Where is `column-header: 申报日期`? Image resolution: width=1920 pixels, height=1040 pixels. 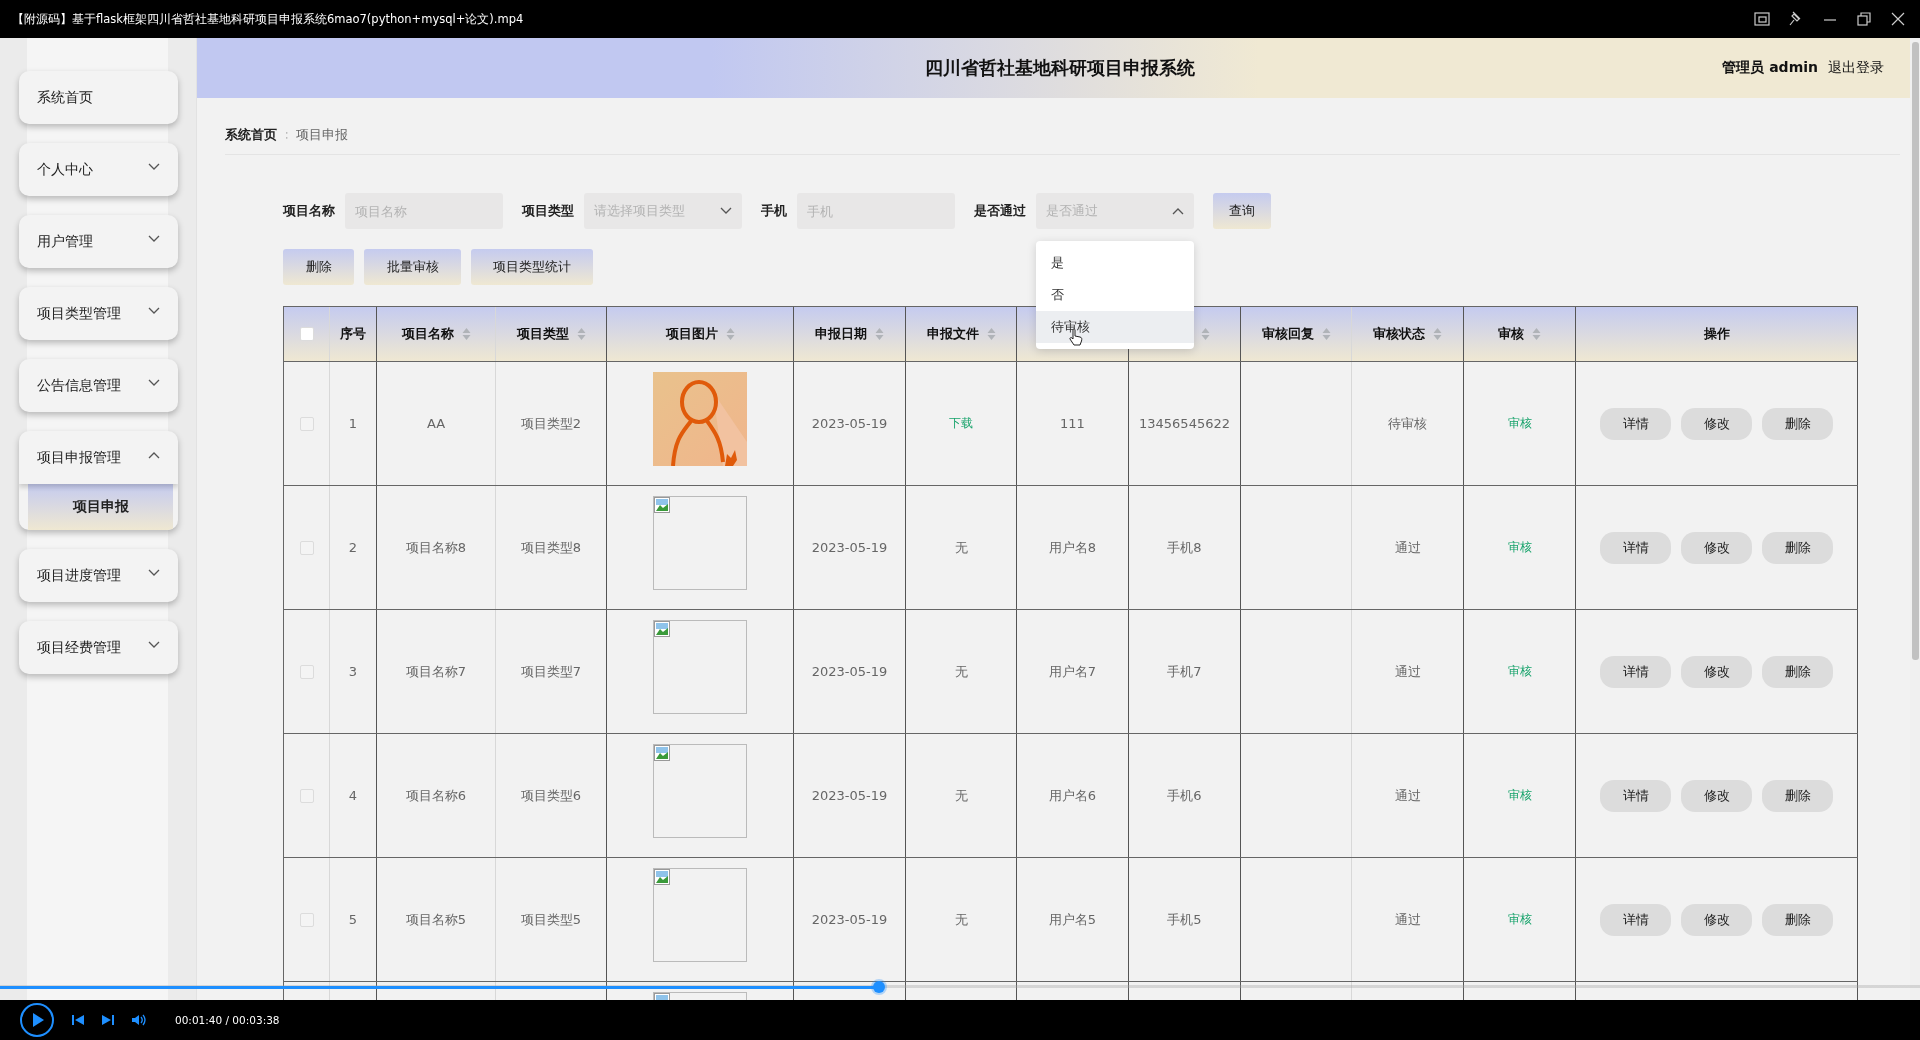
column-header: 申报日期 is located at coordinates (841, 334).